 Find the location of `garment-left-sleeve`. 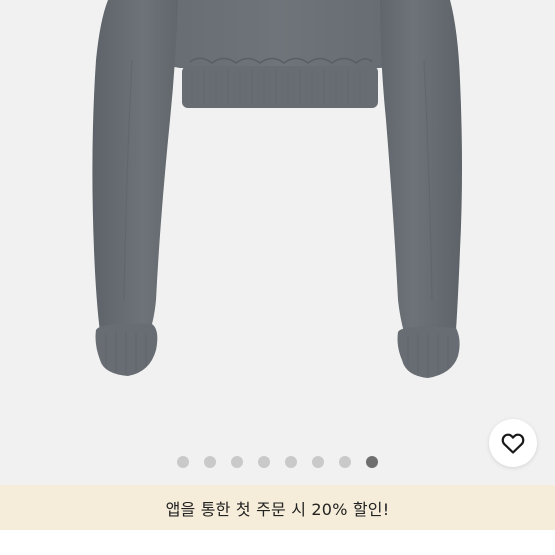

garment-left-sleeve is located at coordinates (135, 166).